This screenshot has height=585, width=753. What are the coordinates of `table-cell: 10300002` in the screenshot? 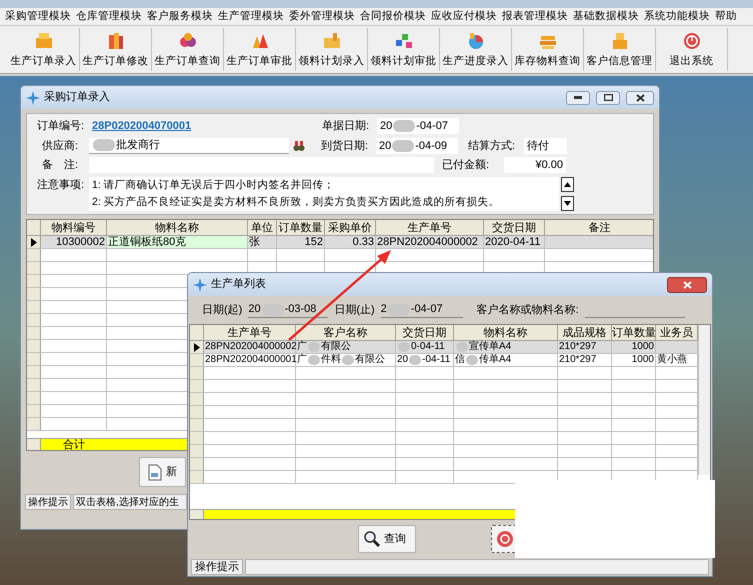 It's located at (74, 242).